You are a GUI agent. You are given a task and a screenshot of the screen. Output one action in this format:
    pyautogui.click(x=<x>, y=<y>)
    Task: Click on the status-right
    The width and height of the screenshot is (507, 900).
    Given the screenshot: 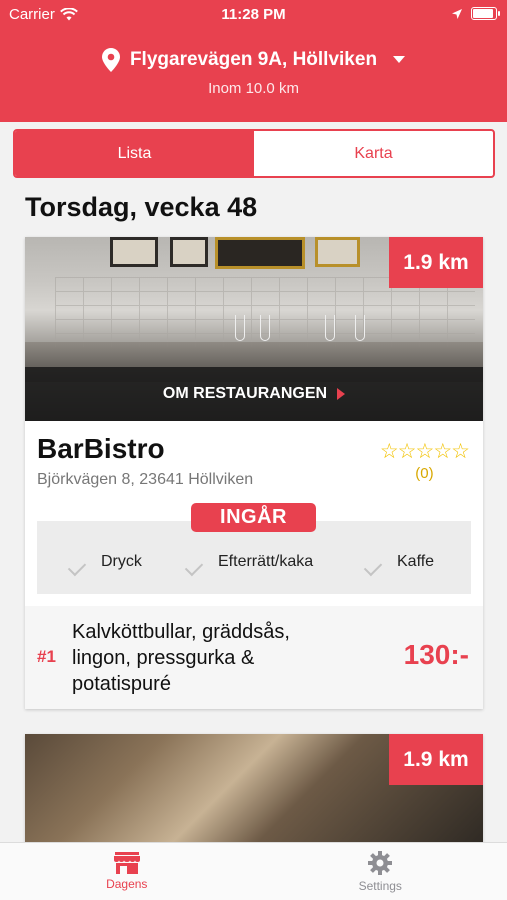 What is the action you would take?
    pyautogui.click(x=475, y=13)
    